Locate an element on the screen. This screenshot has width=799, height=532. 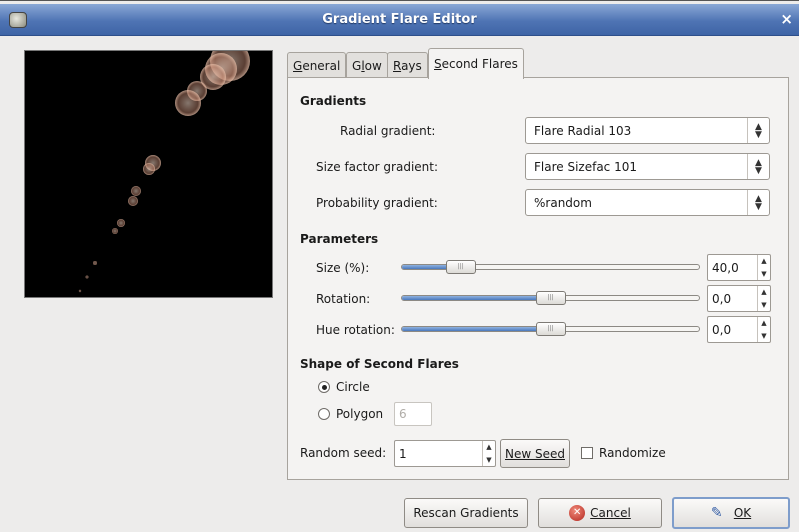
tab-second-flares: Second Flares is located at coordinates (476, 63).